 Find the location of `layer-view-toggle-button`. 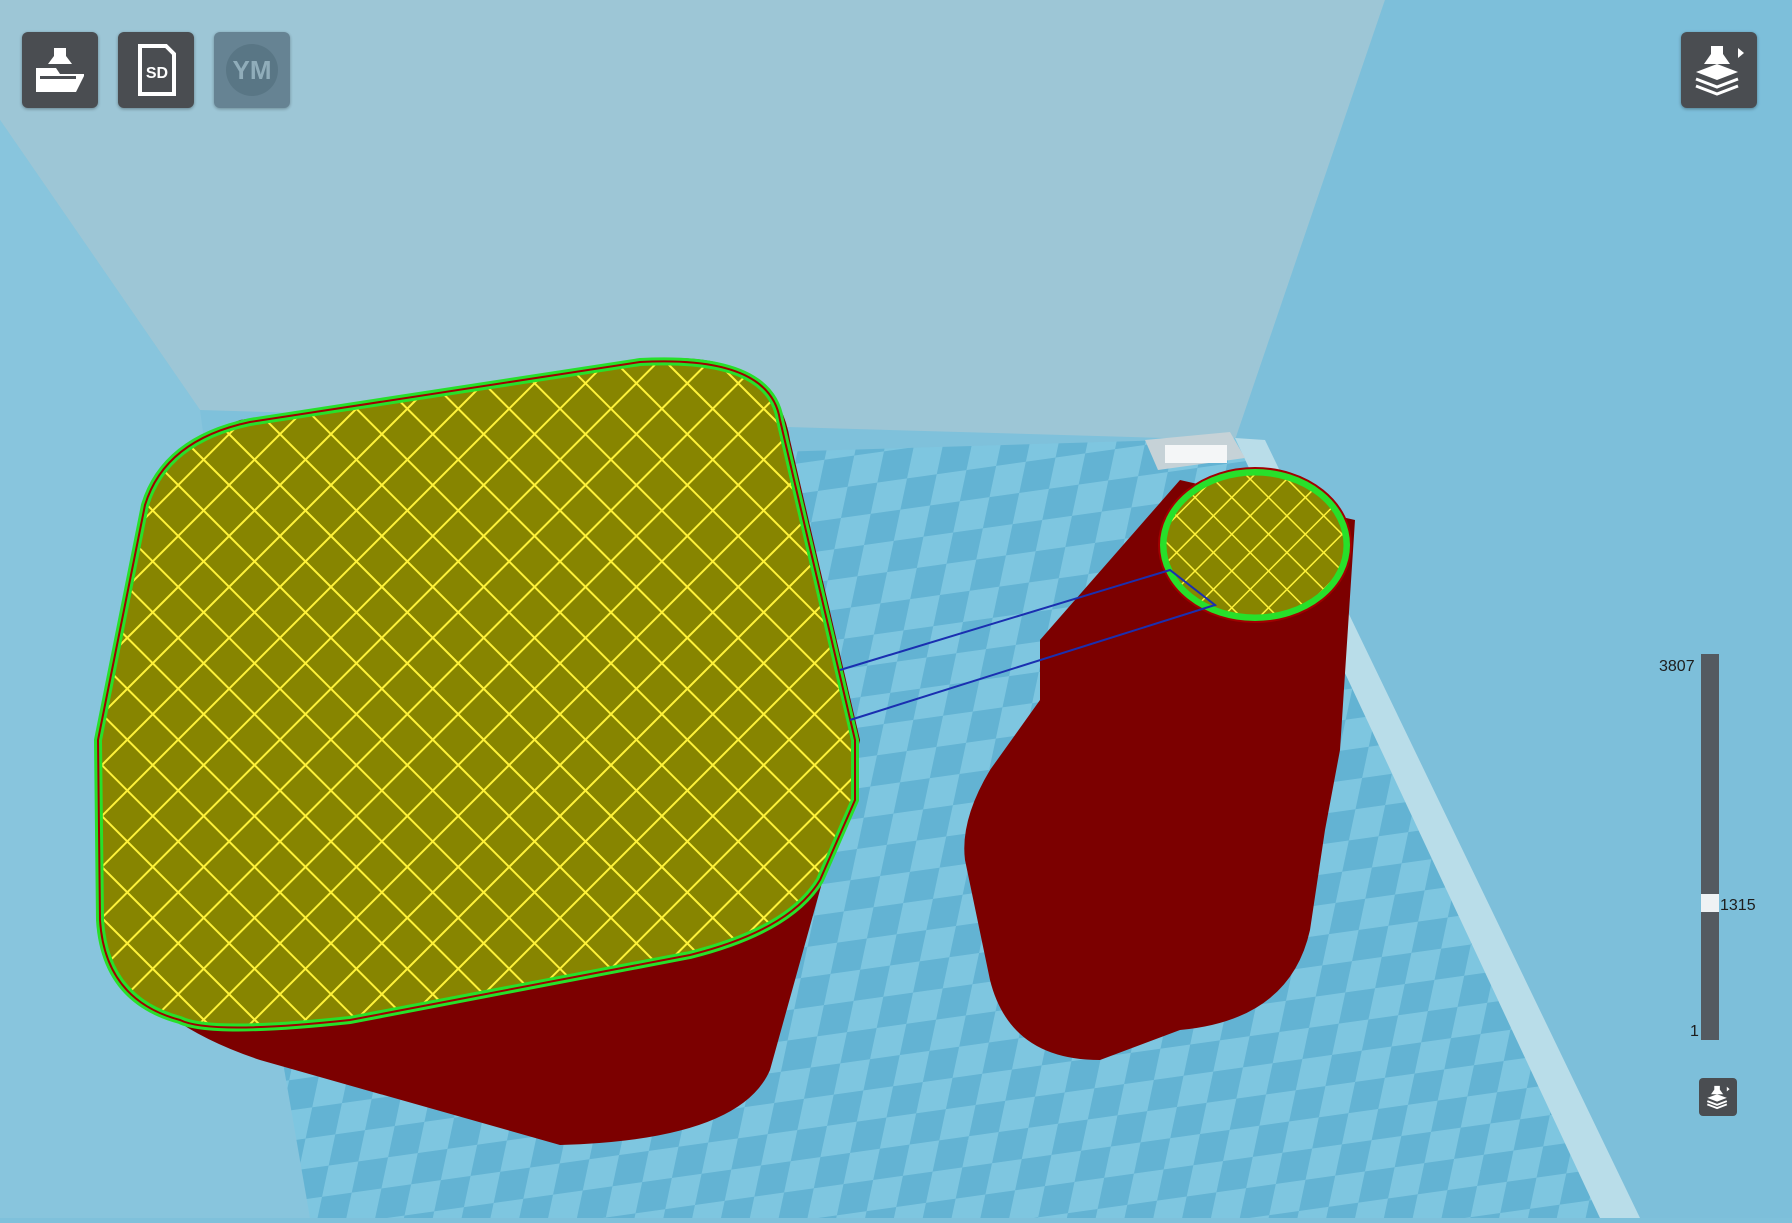

layer-view-toggle-button is located at coordinates (1718, 1097).